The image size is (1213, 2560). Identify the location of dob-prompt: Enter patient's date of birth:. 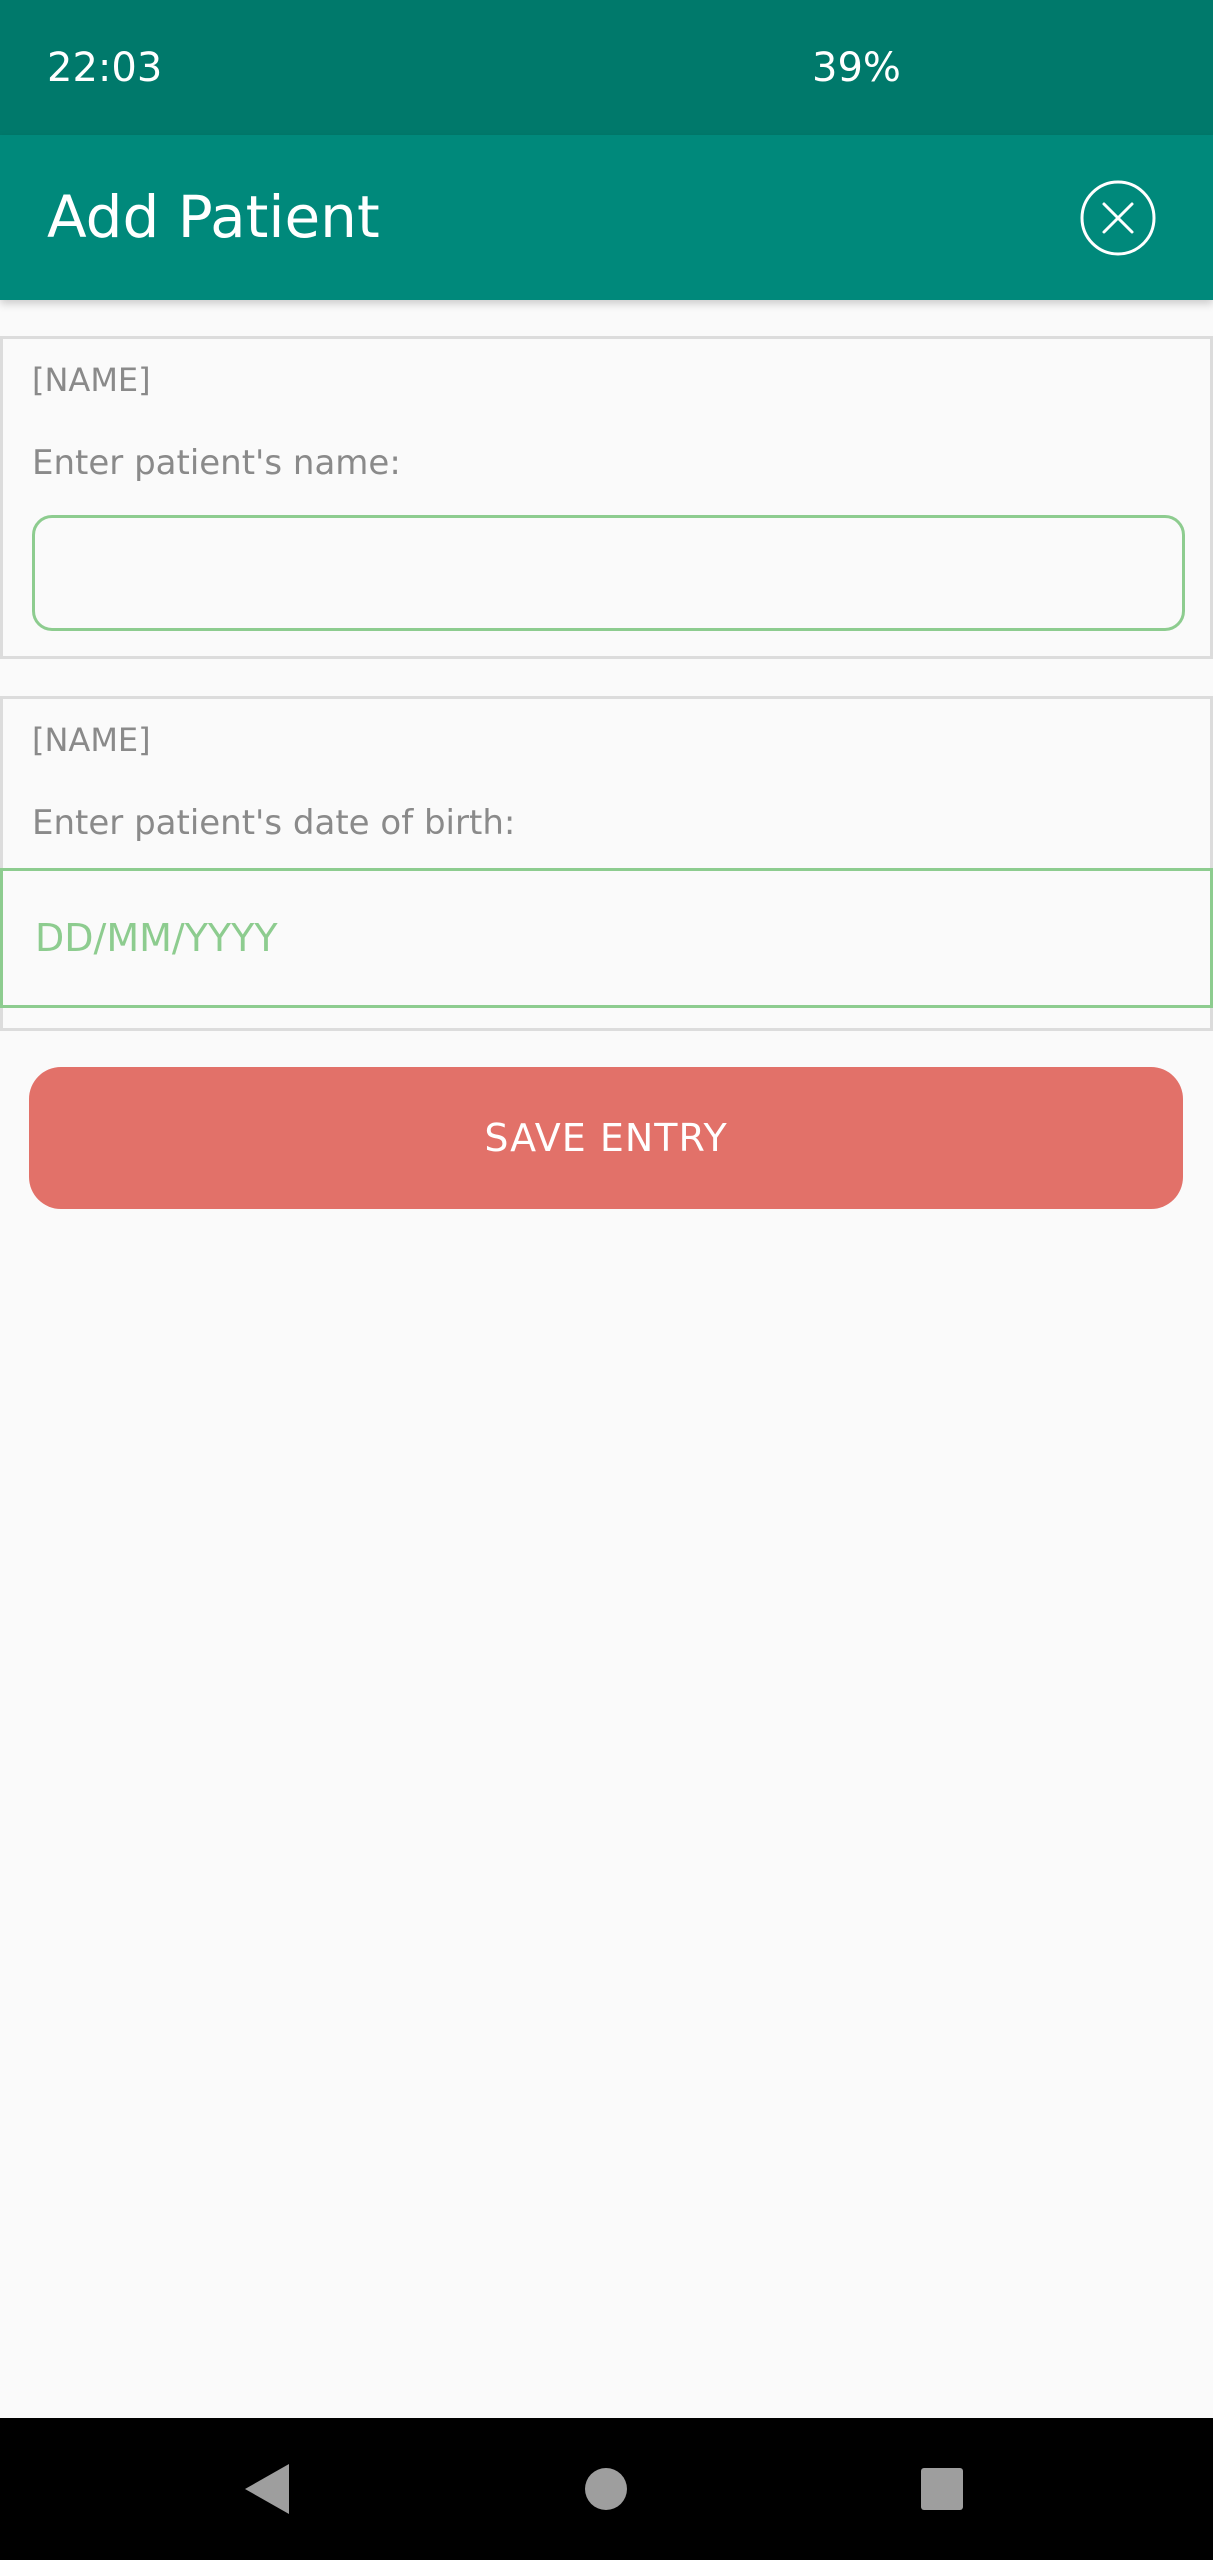
(274, 823).